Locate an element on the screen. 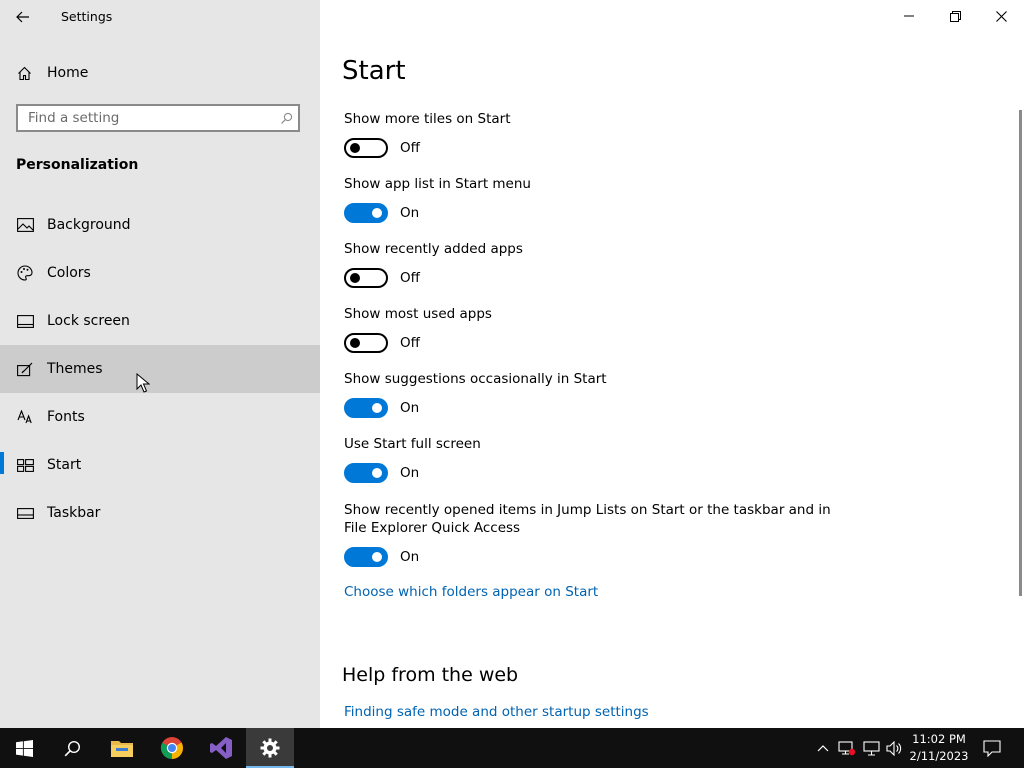  show-more-tiles-toggle-row: Off is located at coordinates (382, 148).